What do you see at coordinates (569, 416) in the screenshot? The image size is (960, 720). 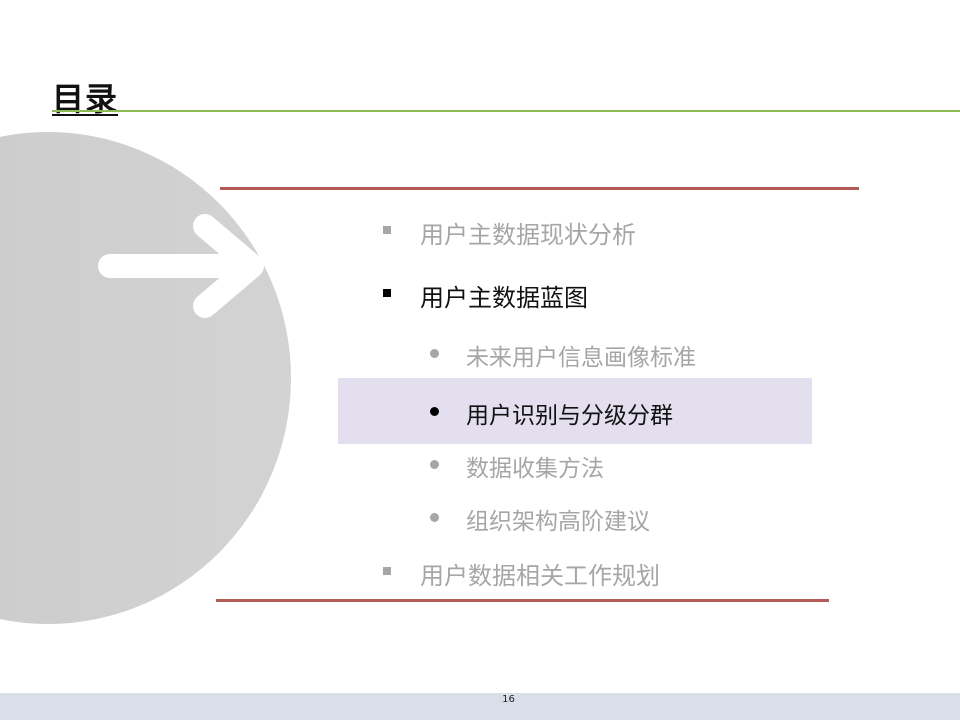 I see `toc-item-label: 用户识别与分级分群` at bounding box center [569, 416].